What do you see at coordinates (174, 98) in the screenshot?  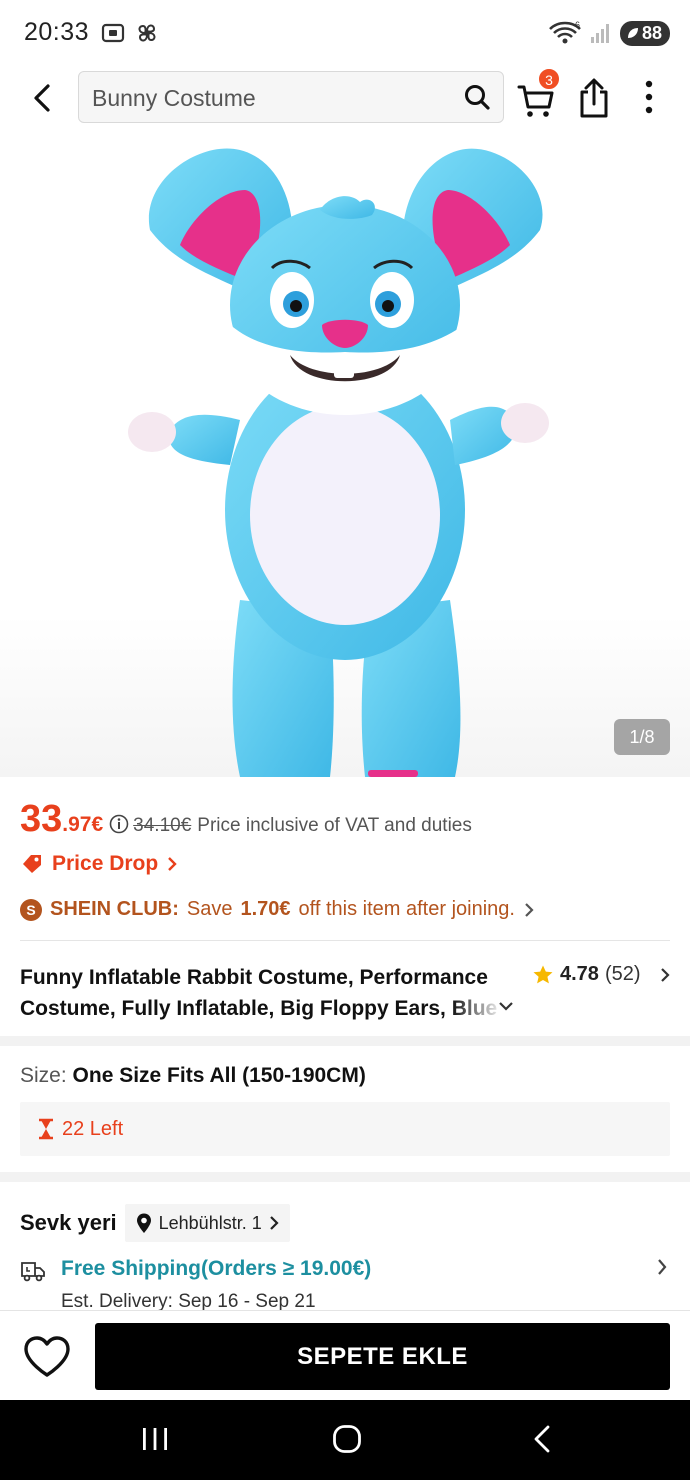 I see `search-query: Bunny Costume` at bounding box center [174, 98].